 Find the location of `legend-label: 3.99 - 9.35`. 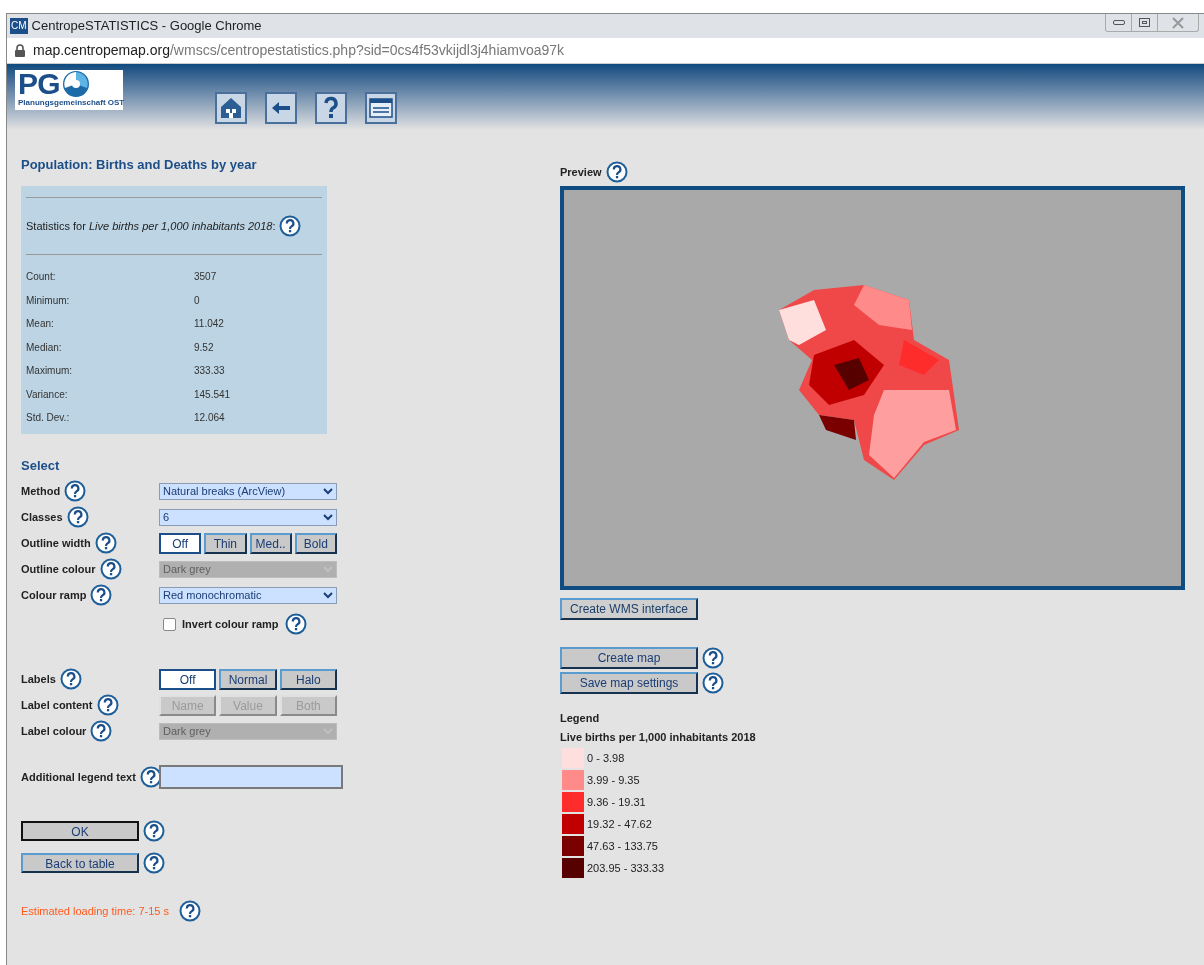

legend-label: 3.99 - 9.35 is located at coordinates (613, 780).